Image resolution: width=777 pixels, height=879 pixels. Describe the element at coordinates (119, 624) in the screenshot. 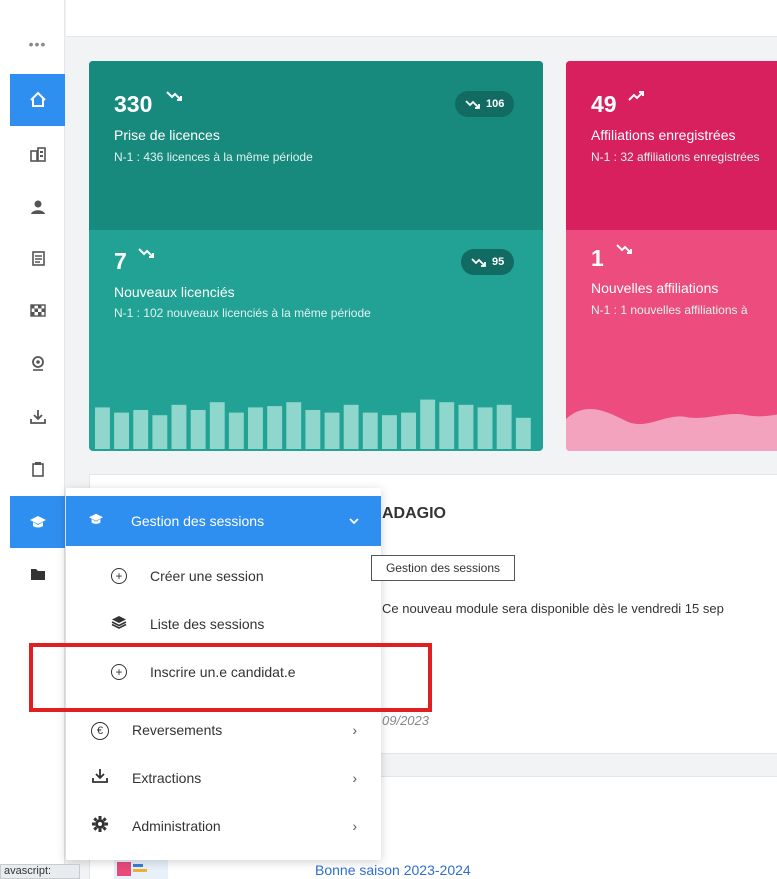

I see `layers-icon` at that location.